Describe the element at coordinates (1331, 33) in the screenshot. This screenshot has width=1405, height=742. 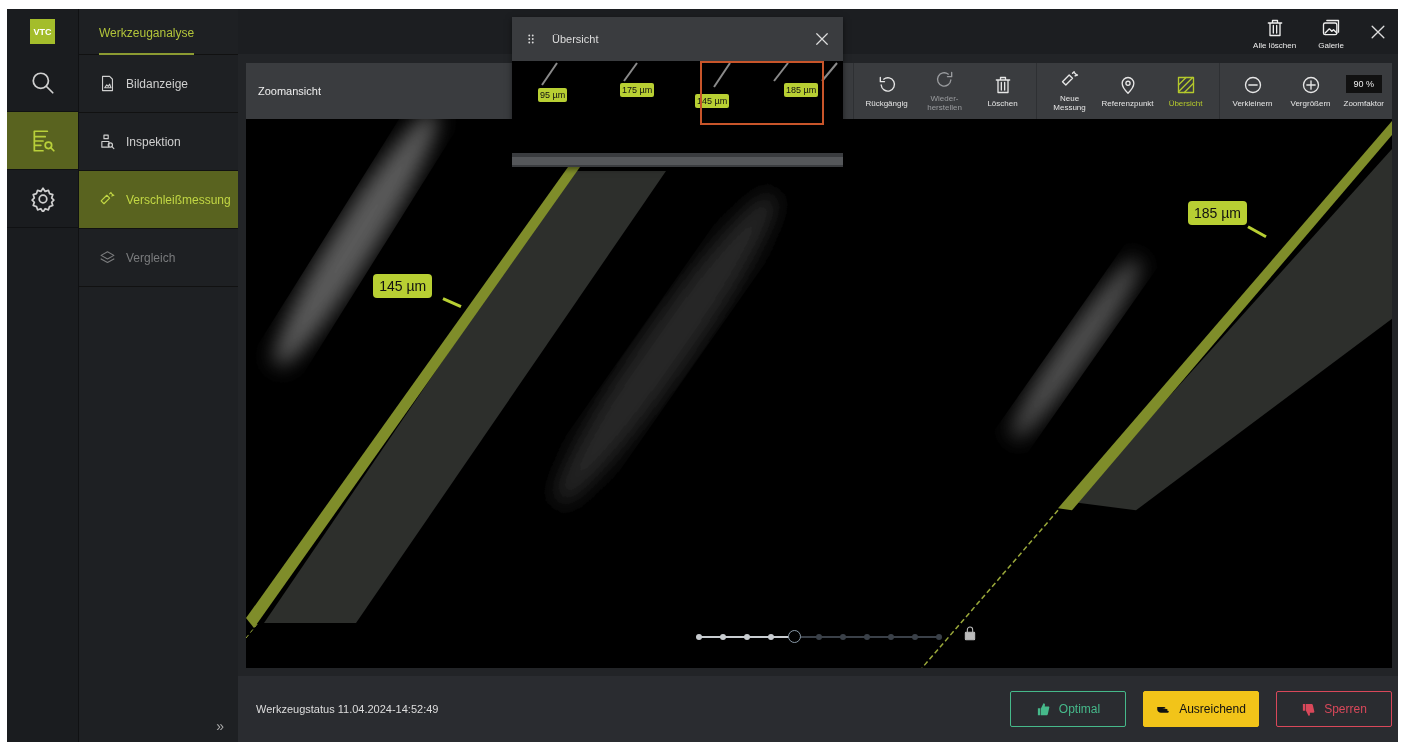
I see `toolbar-action: Galerie` at that location.